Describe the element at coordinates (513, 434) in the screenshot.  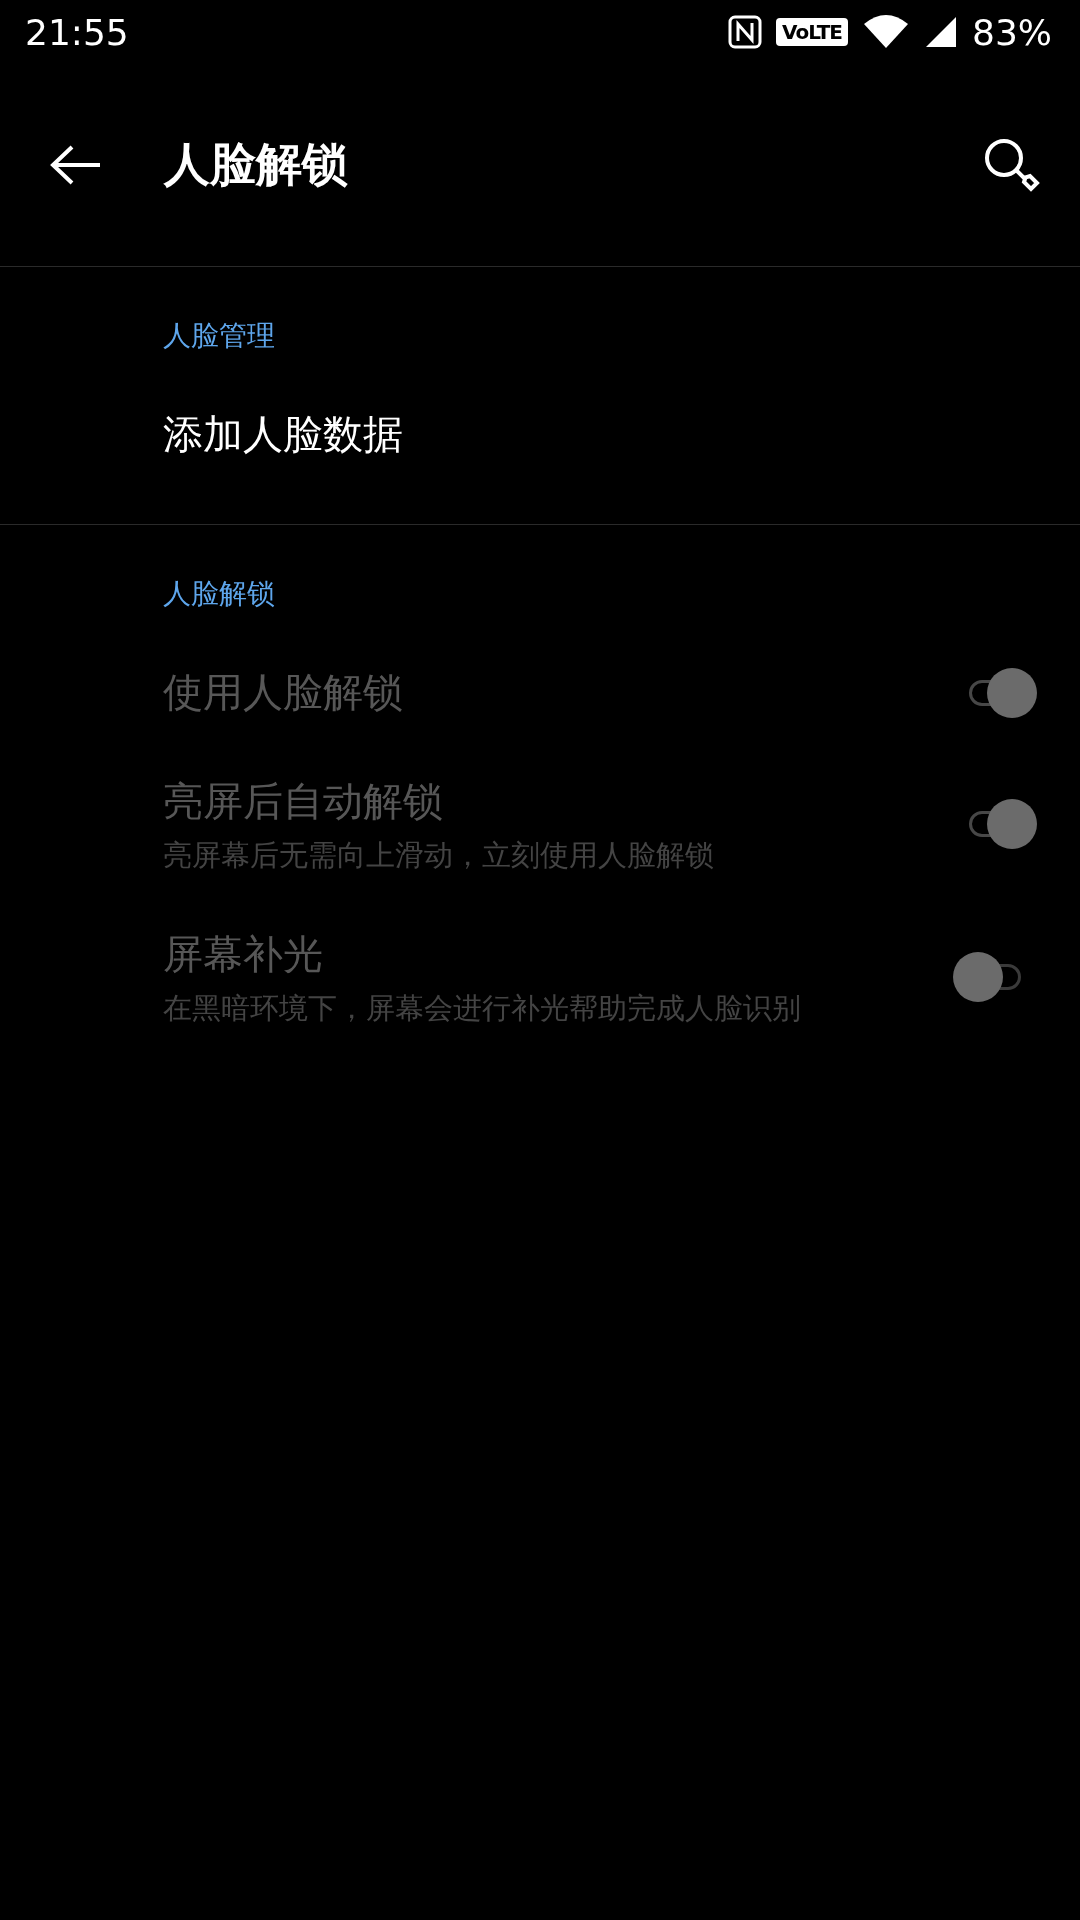
I see `setting-title: 添加人脸数据` at that location.